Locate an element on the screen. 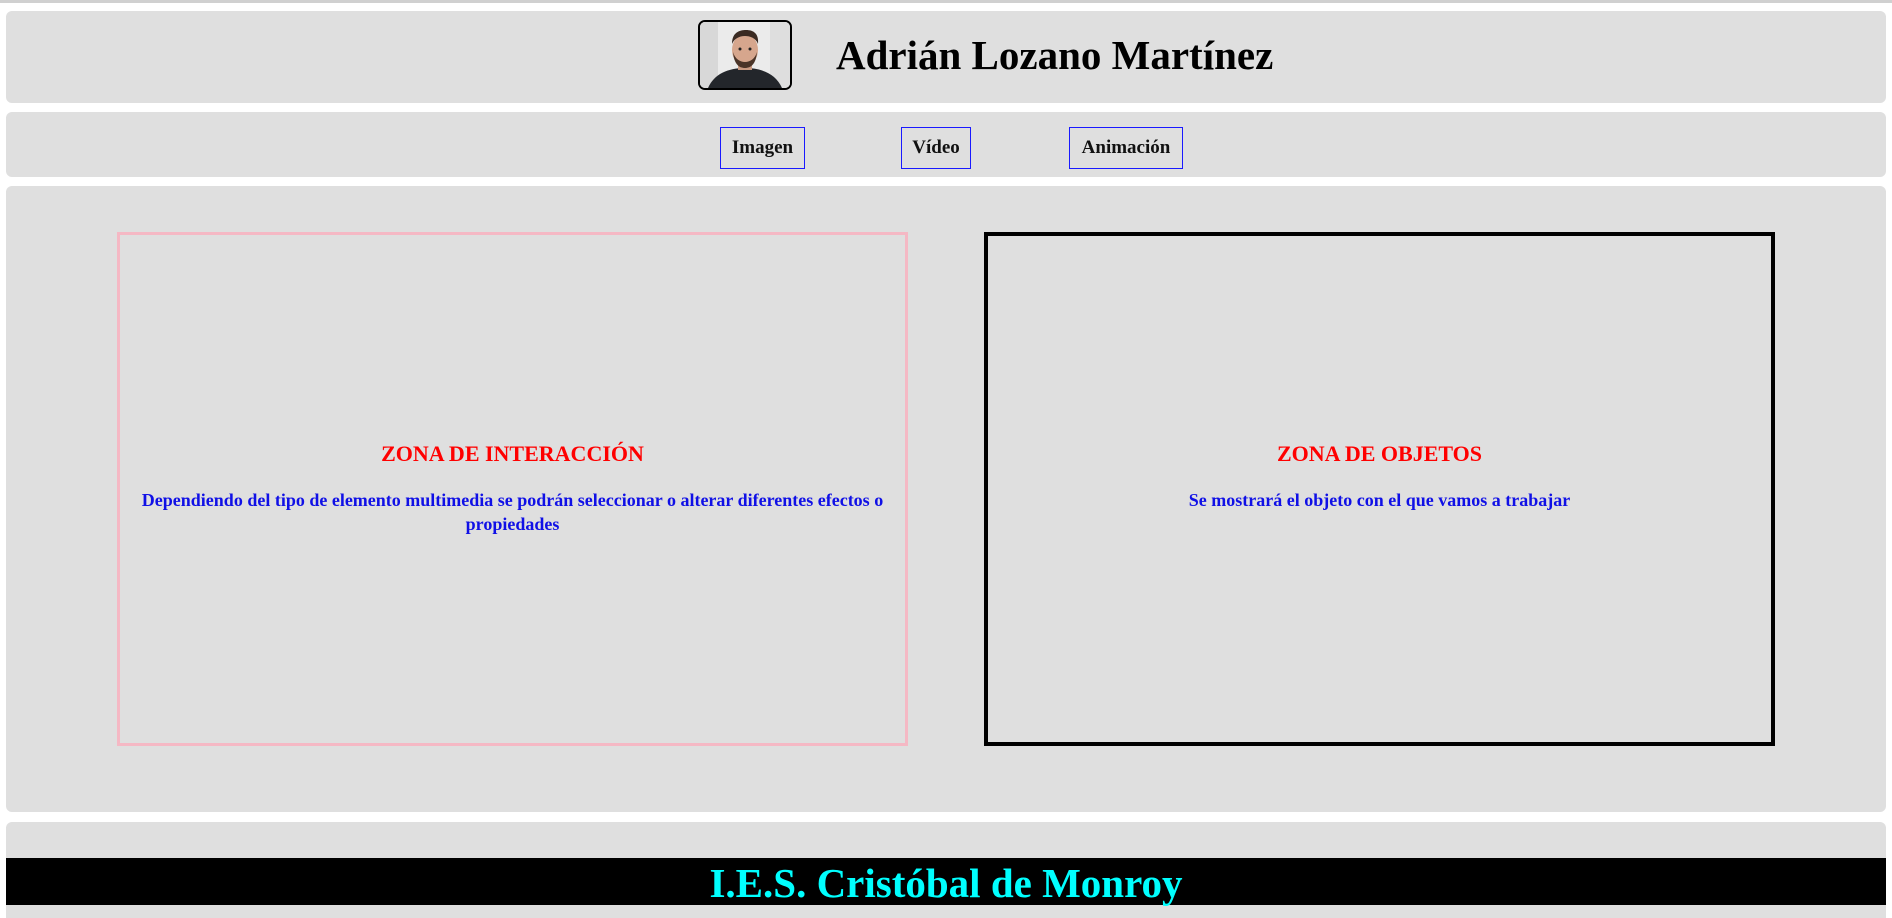 The height and width of the screenshot is (918, 1892). page-title: Adrián Lozano Martínez is located at coordinates (1055, 55).